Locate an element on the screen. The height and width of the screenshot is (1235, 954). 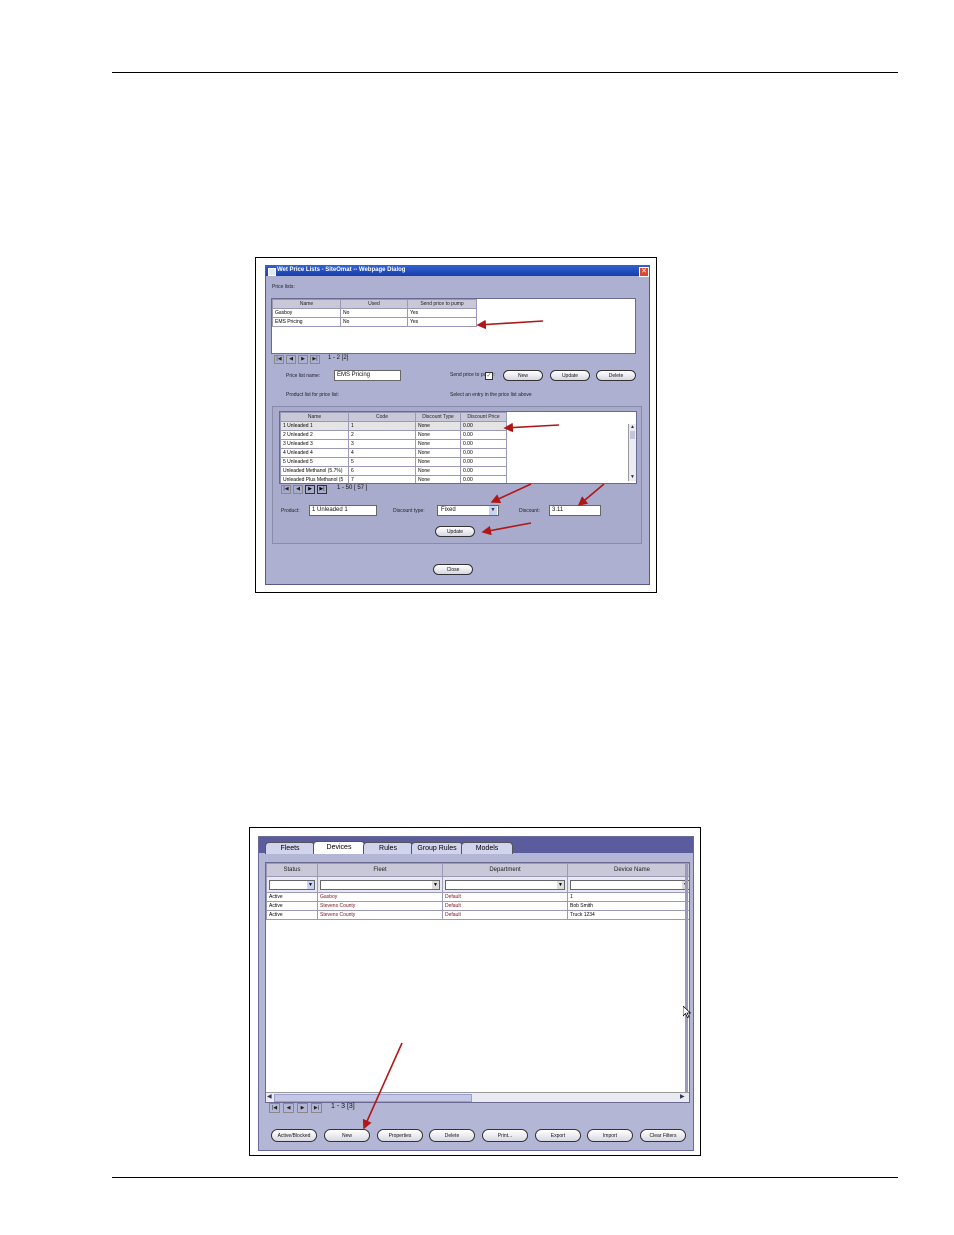
arrow-discount-type is located at coordinates (511, 493).